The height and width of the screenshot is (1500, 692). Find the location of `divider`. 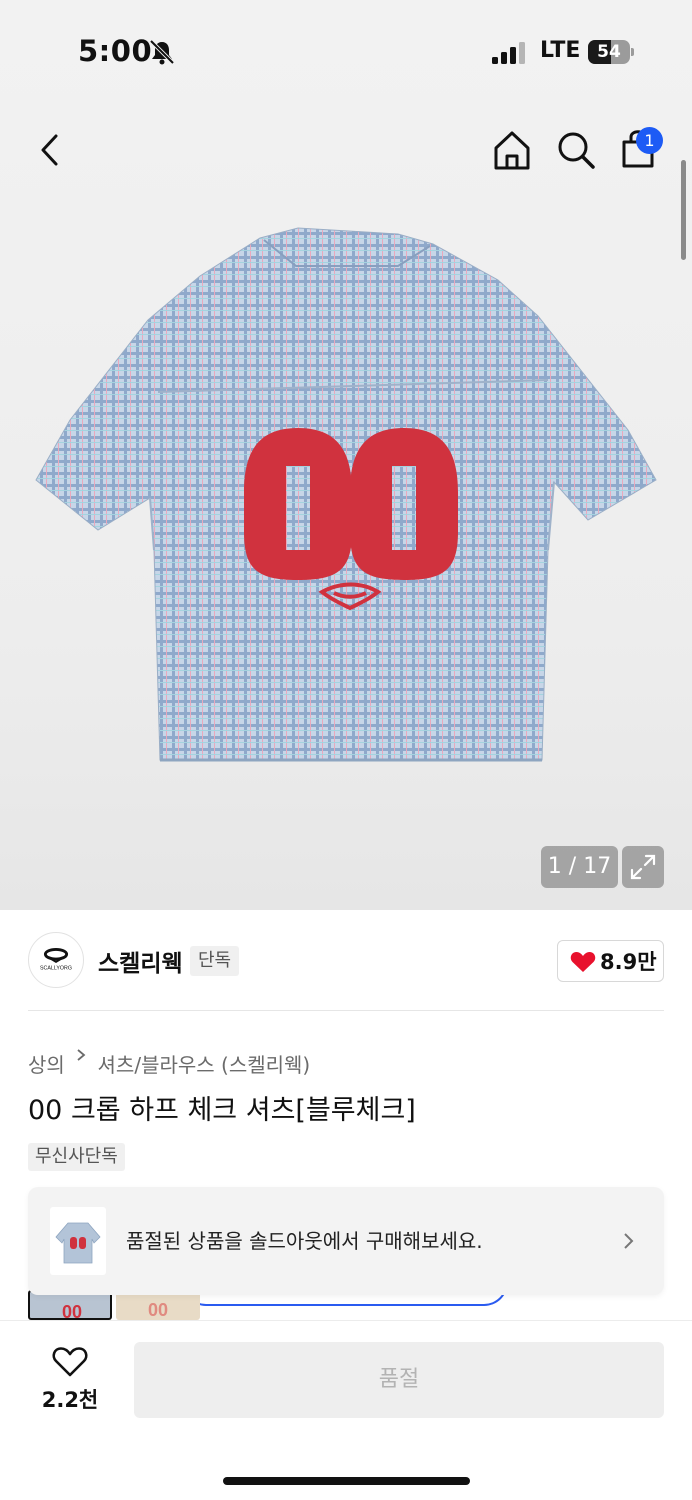

divider is located at coordinates (346, 1010).